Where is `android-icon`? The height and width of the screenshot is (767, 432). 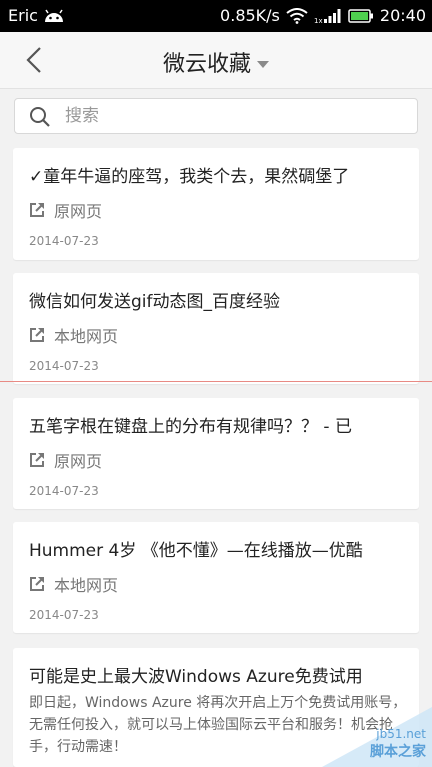 android-icon is located at coordinates (53, 15).